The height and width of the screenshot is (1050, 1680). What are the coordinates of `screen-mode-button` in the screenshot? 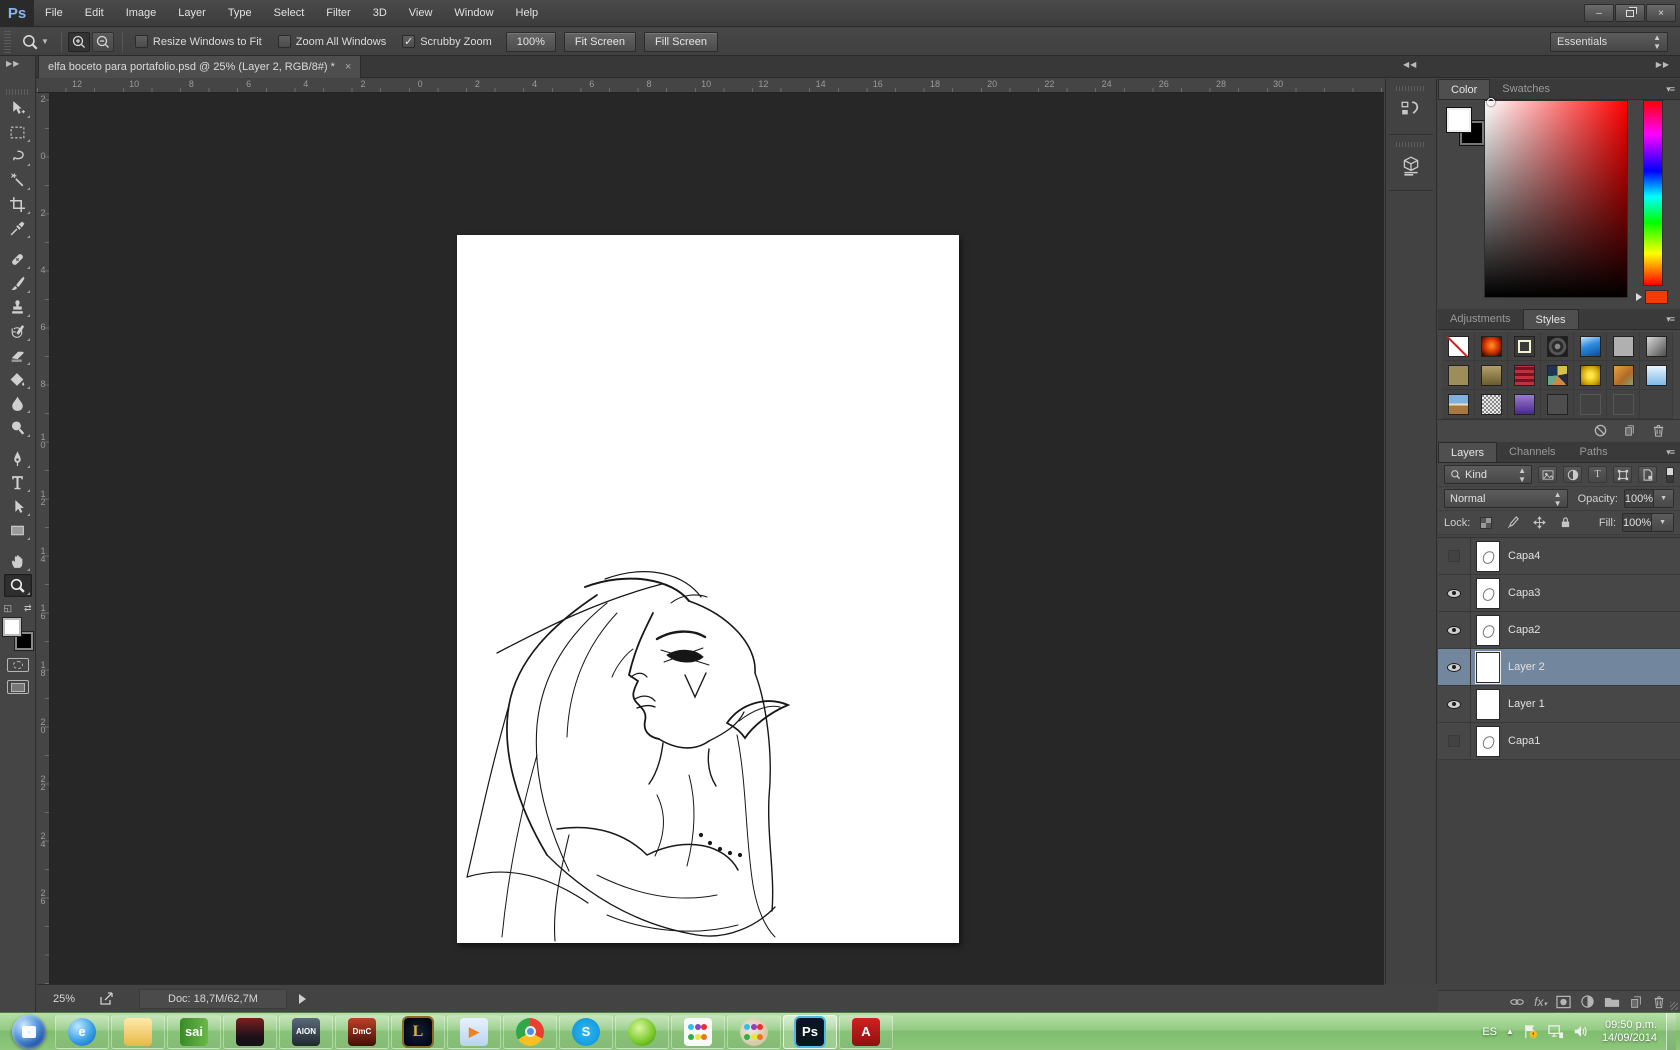 It's located at (17, 687).